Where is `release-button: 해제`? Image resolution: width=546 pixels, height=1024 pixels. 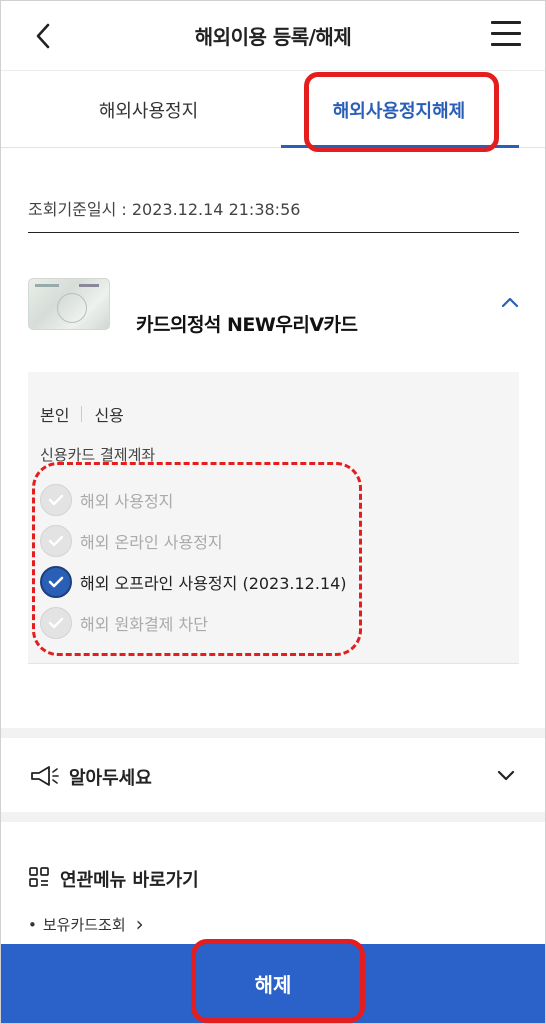 release-button: 해제 is located at coordinates (273, 983).